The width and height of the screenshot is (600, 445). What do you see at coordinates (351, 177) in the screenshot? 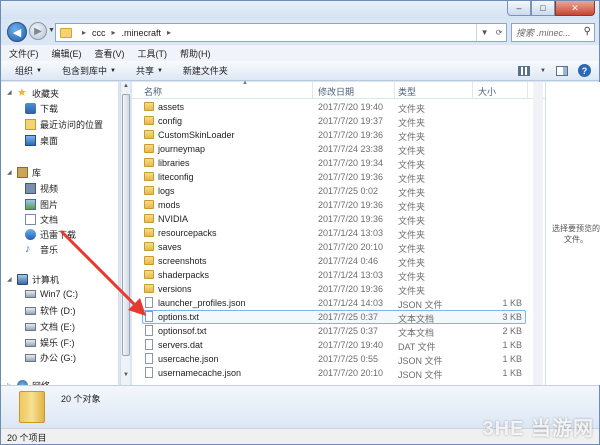
I see `file-date: 2017/7/20 19:36` at bounding box center [351, 177].